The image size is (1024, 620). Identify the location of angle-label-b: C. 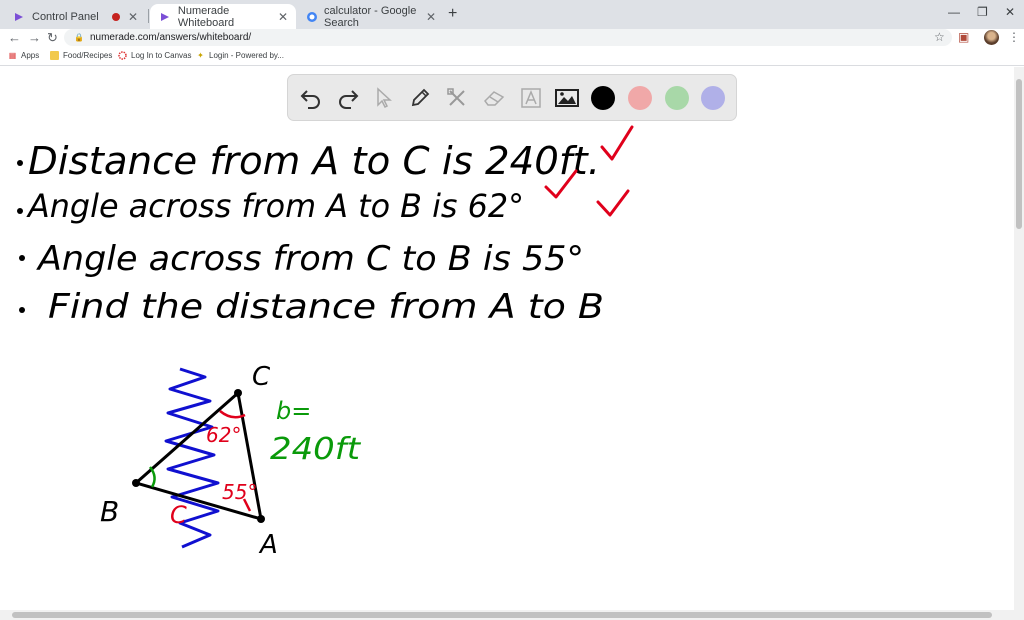
(178, 515).